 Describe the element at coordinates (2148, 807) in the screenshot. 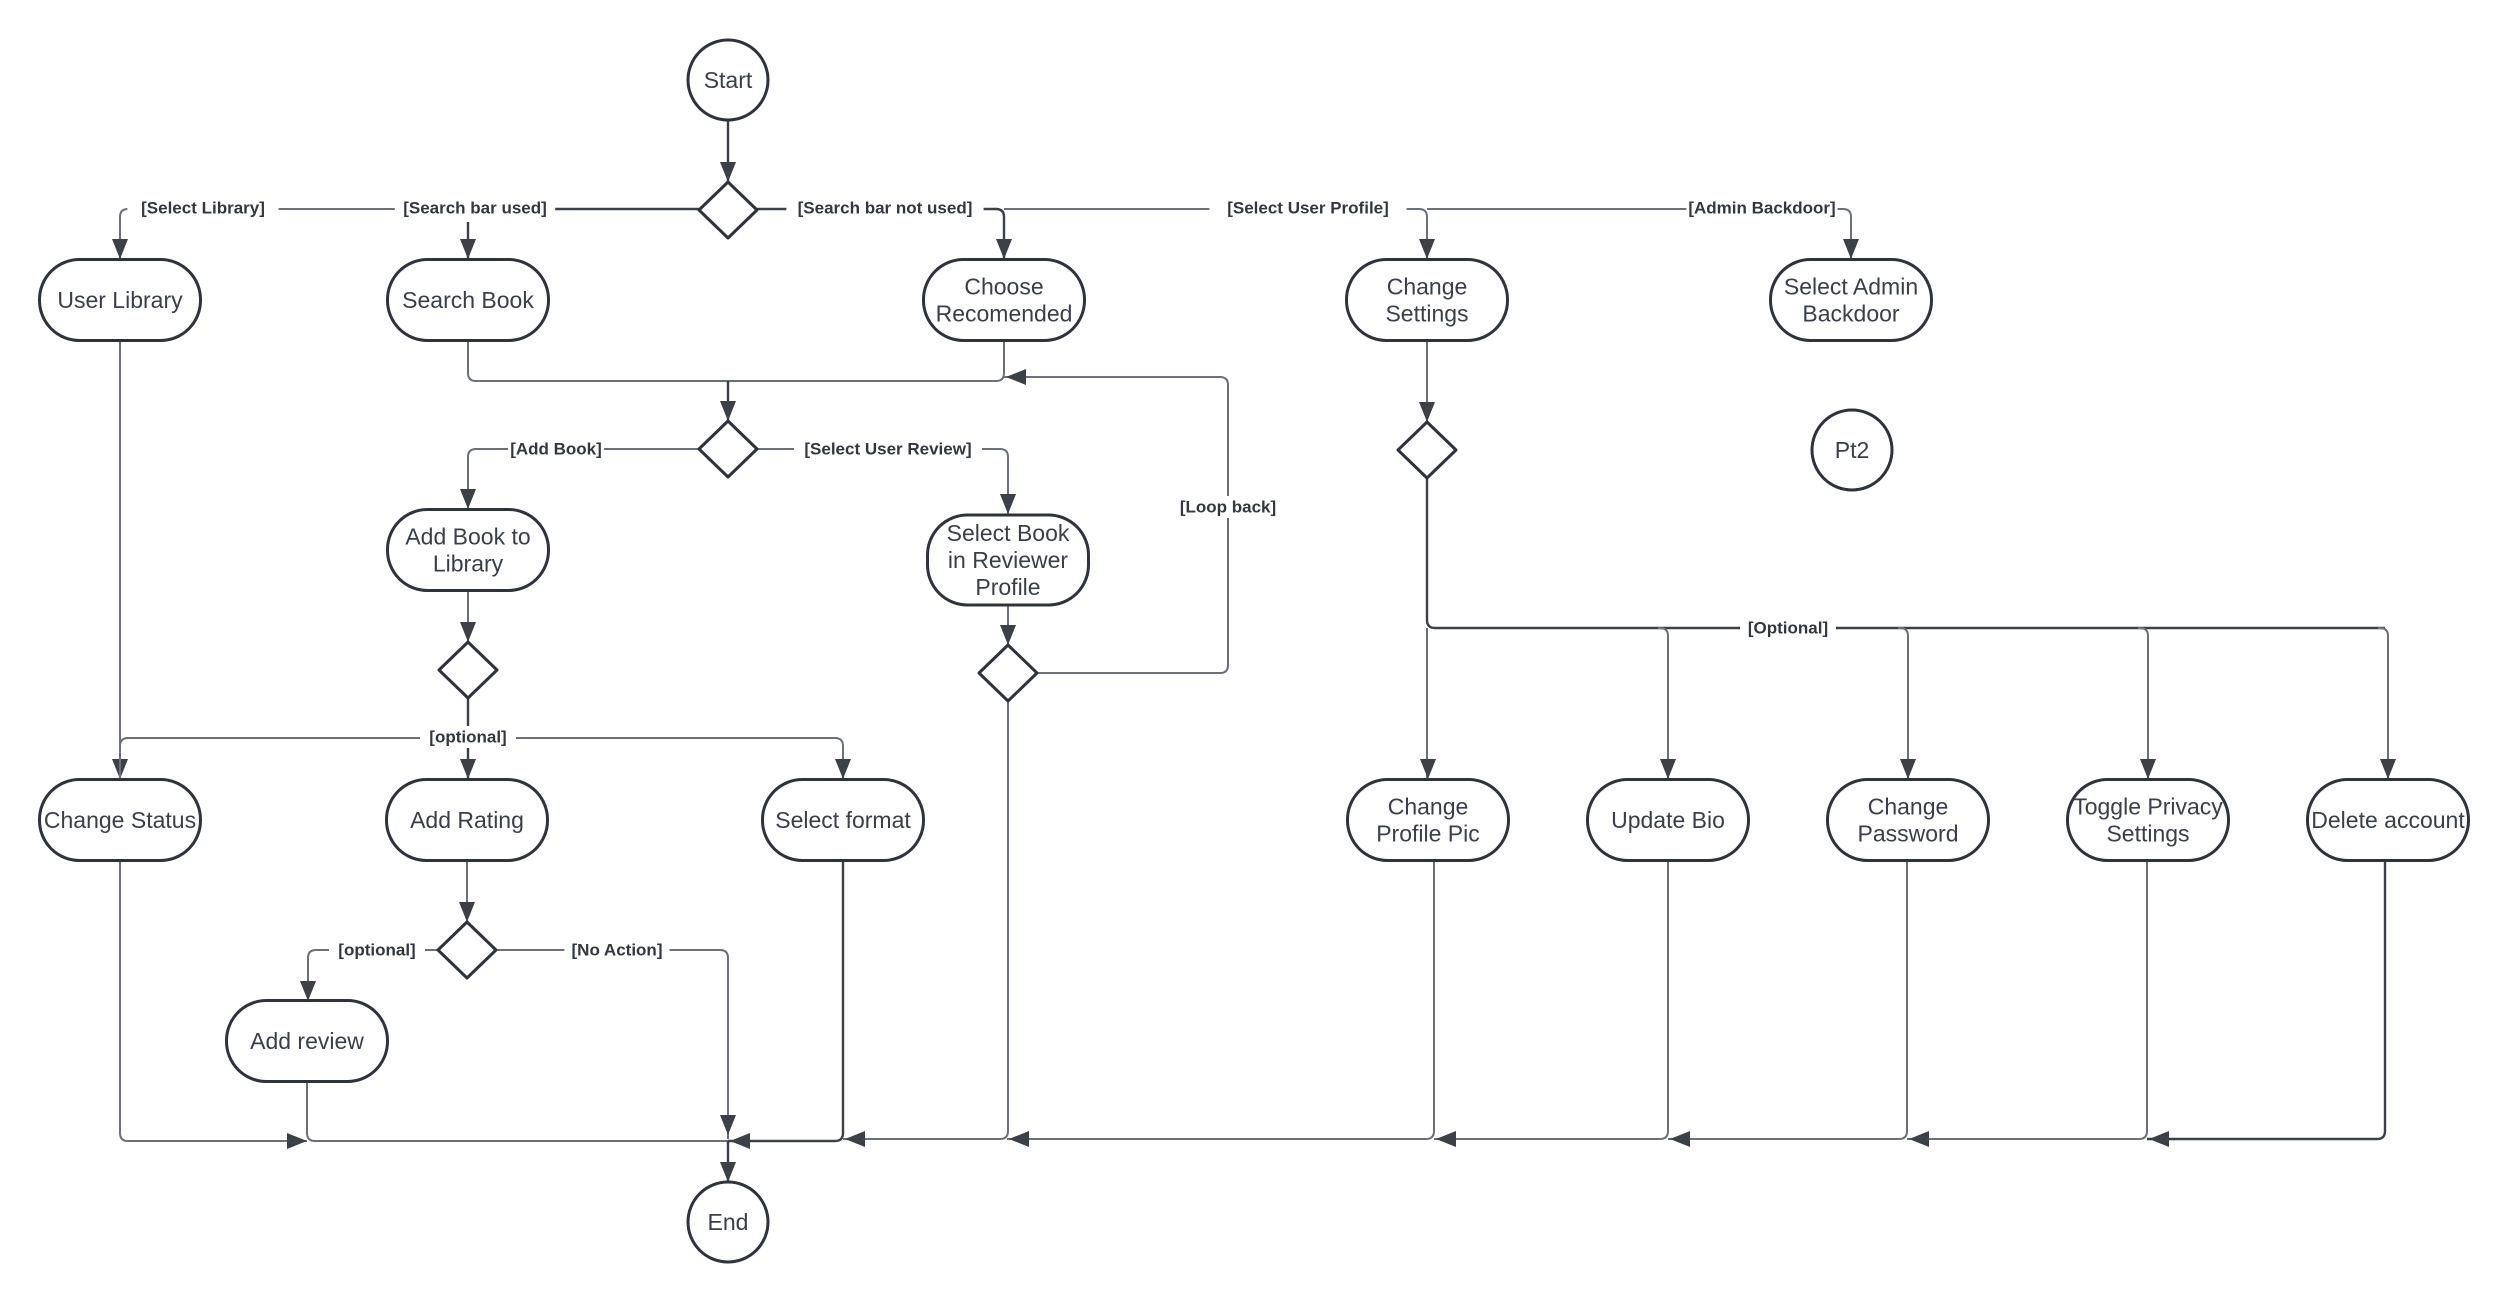

I see `action-label: Toggle Privacy` at that location.